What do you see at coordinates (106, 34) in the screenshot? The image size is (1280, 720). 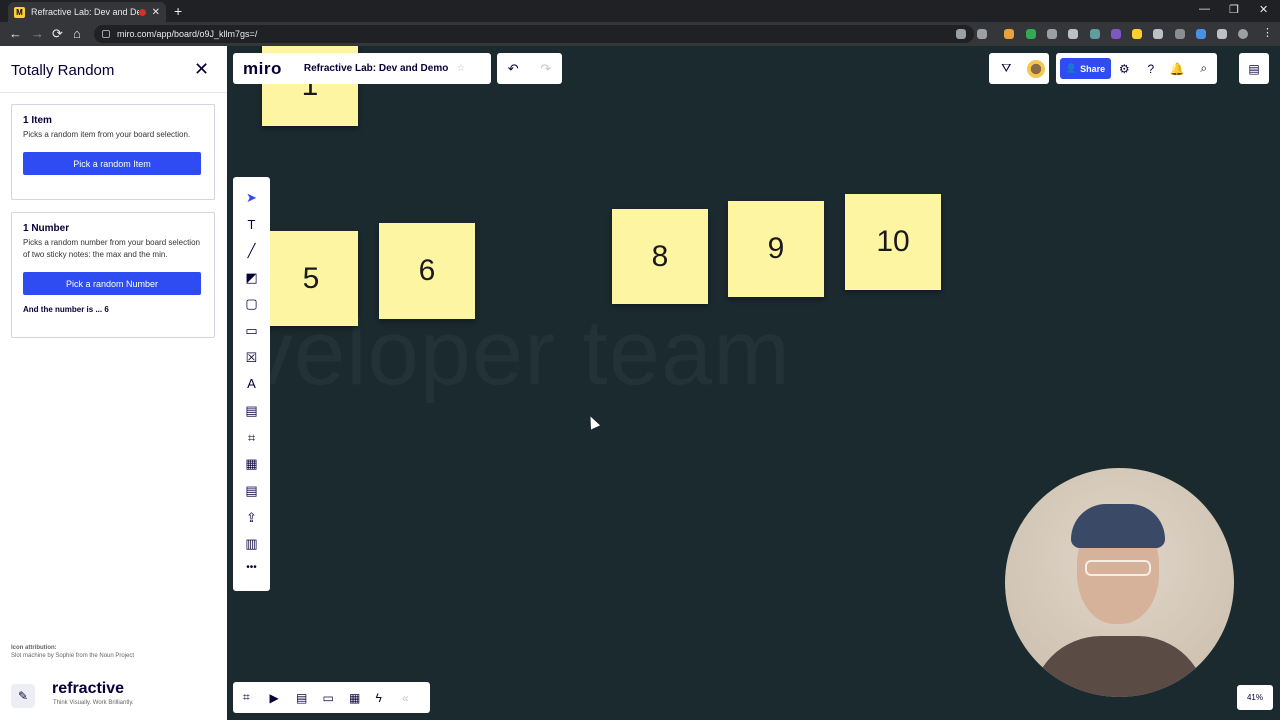 I see `lock-icon` at bounding box center [106, 34].